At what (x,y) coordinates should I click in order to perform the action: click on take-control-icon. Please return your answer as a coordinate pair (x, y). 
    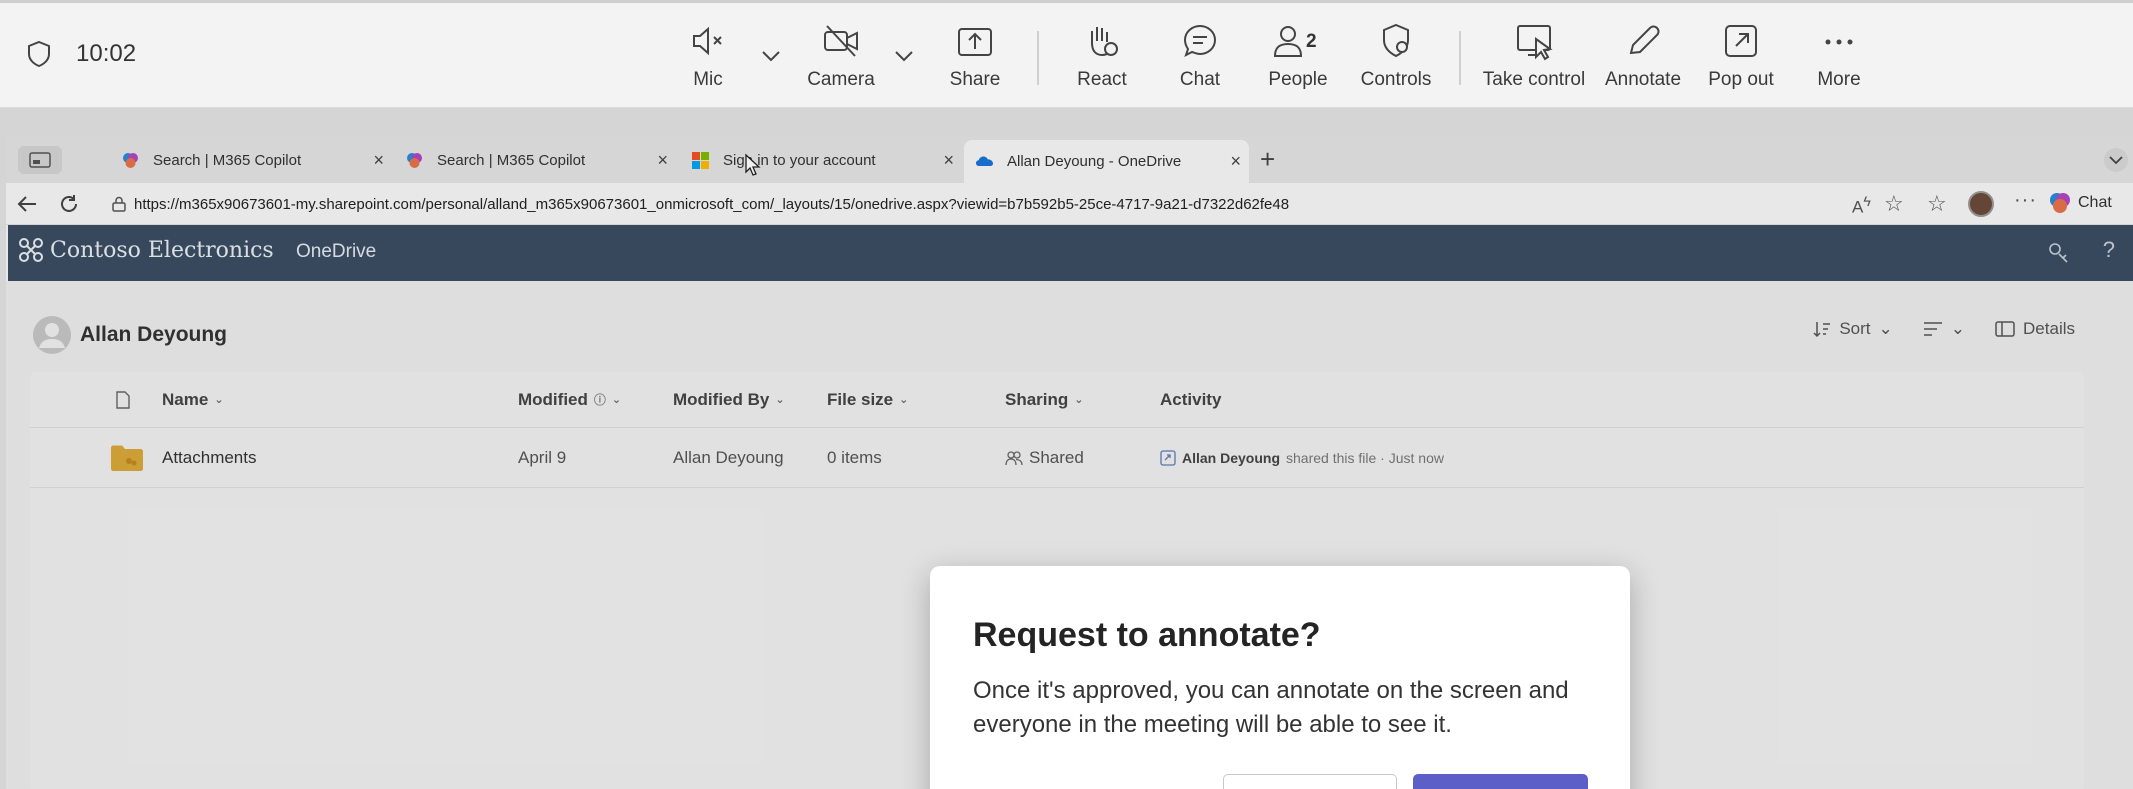
    Looking at the image, I should click on (1535, 43).